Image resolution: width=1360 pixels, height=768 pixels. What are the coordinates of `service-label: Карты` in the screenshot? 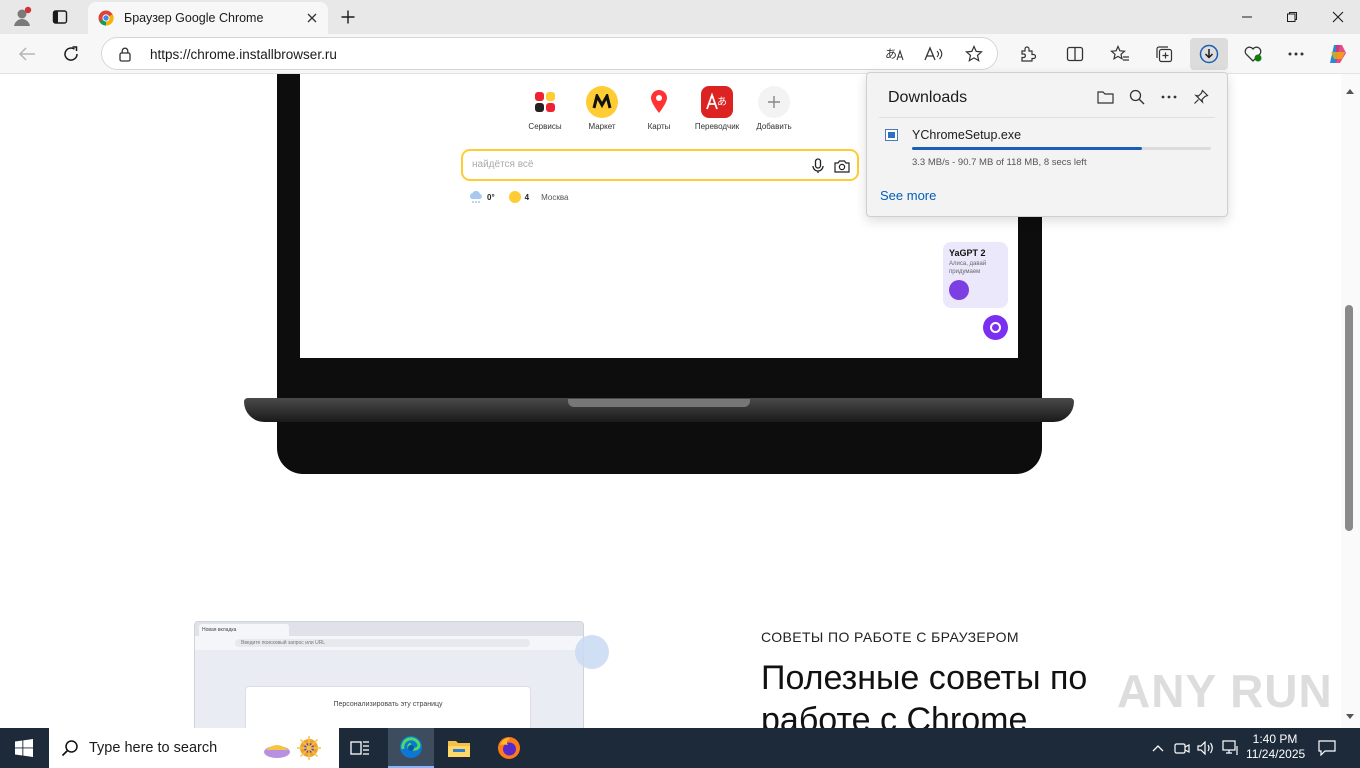 It's located at (659, 126).